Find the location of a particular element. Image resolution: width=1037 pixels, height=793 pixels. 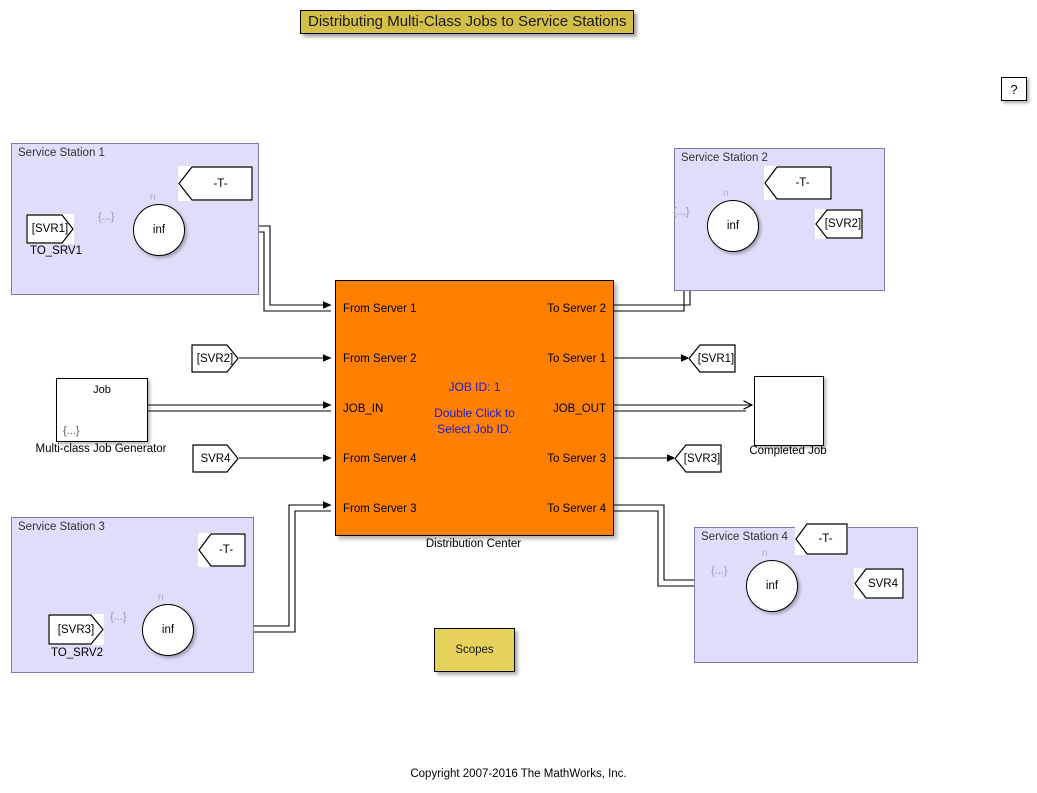

from-tag-svr1-caption: TO_SRV1 is located at coordinates (56, 251).